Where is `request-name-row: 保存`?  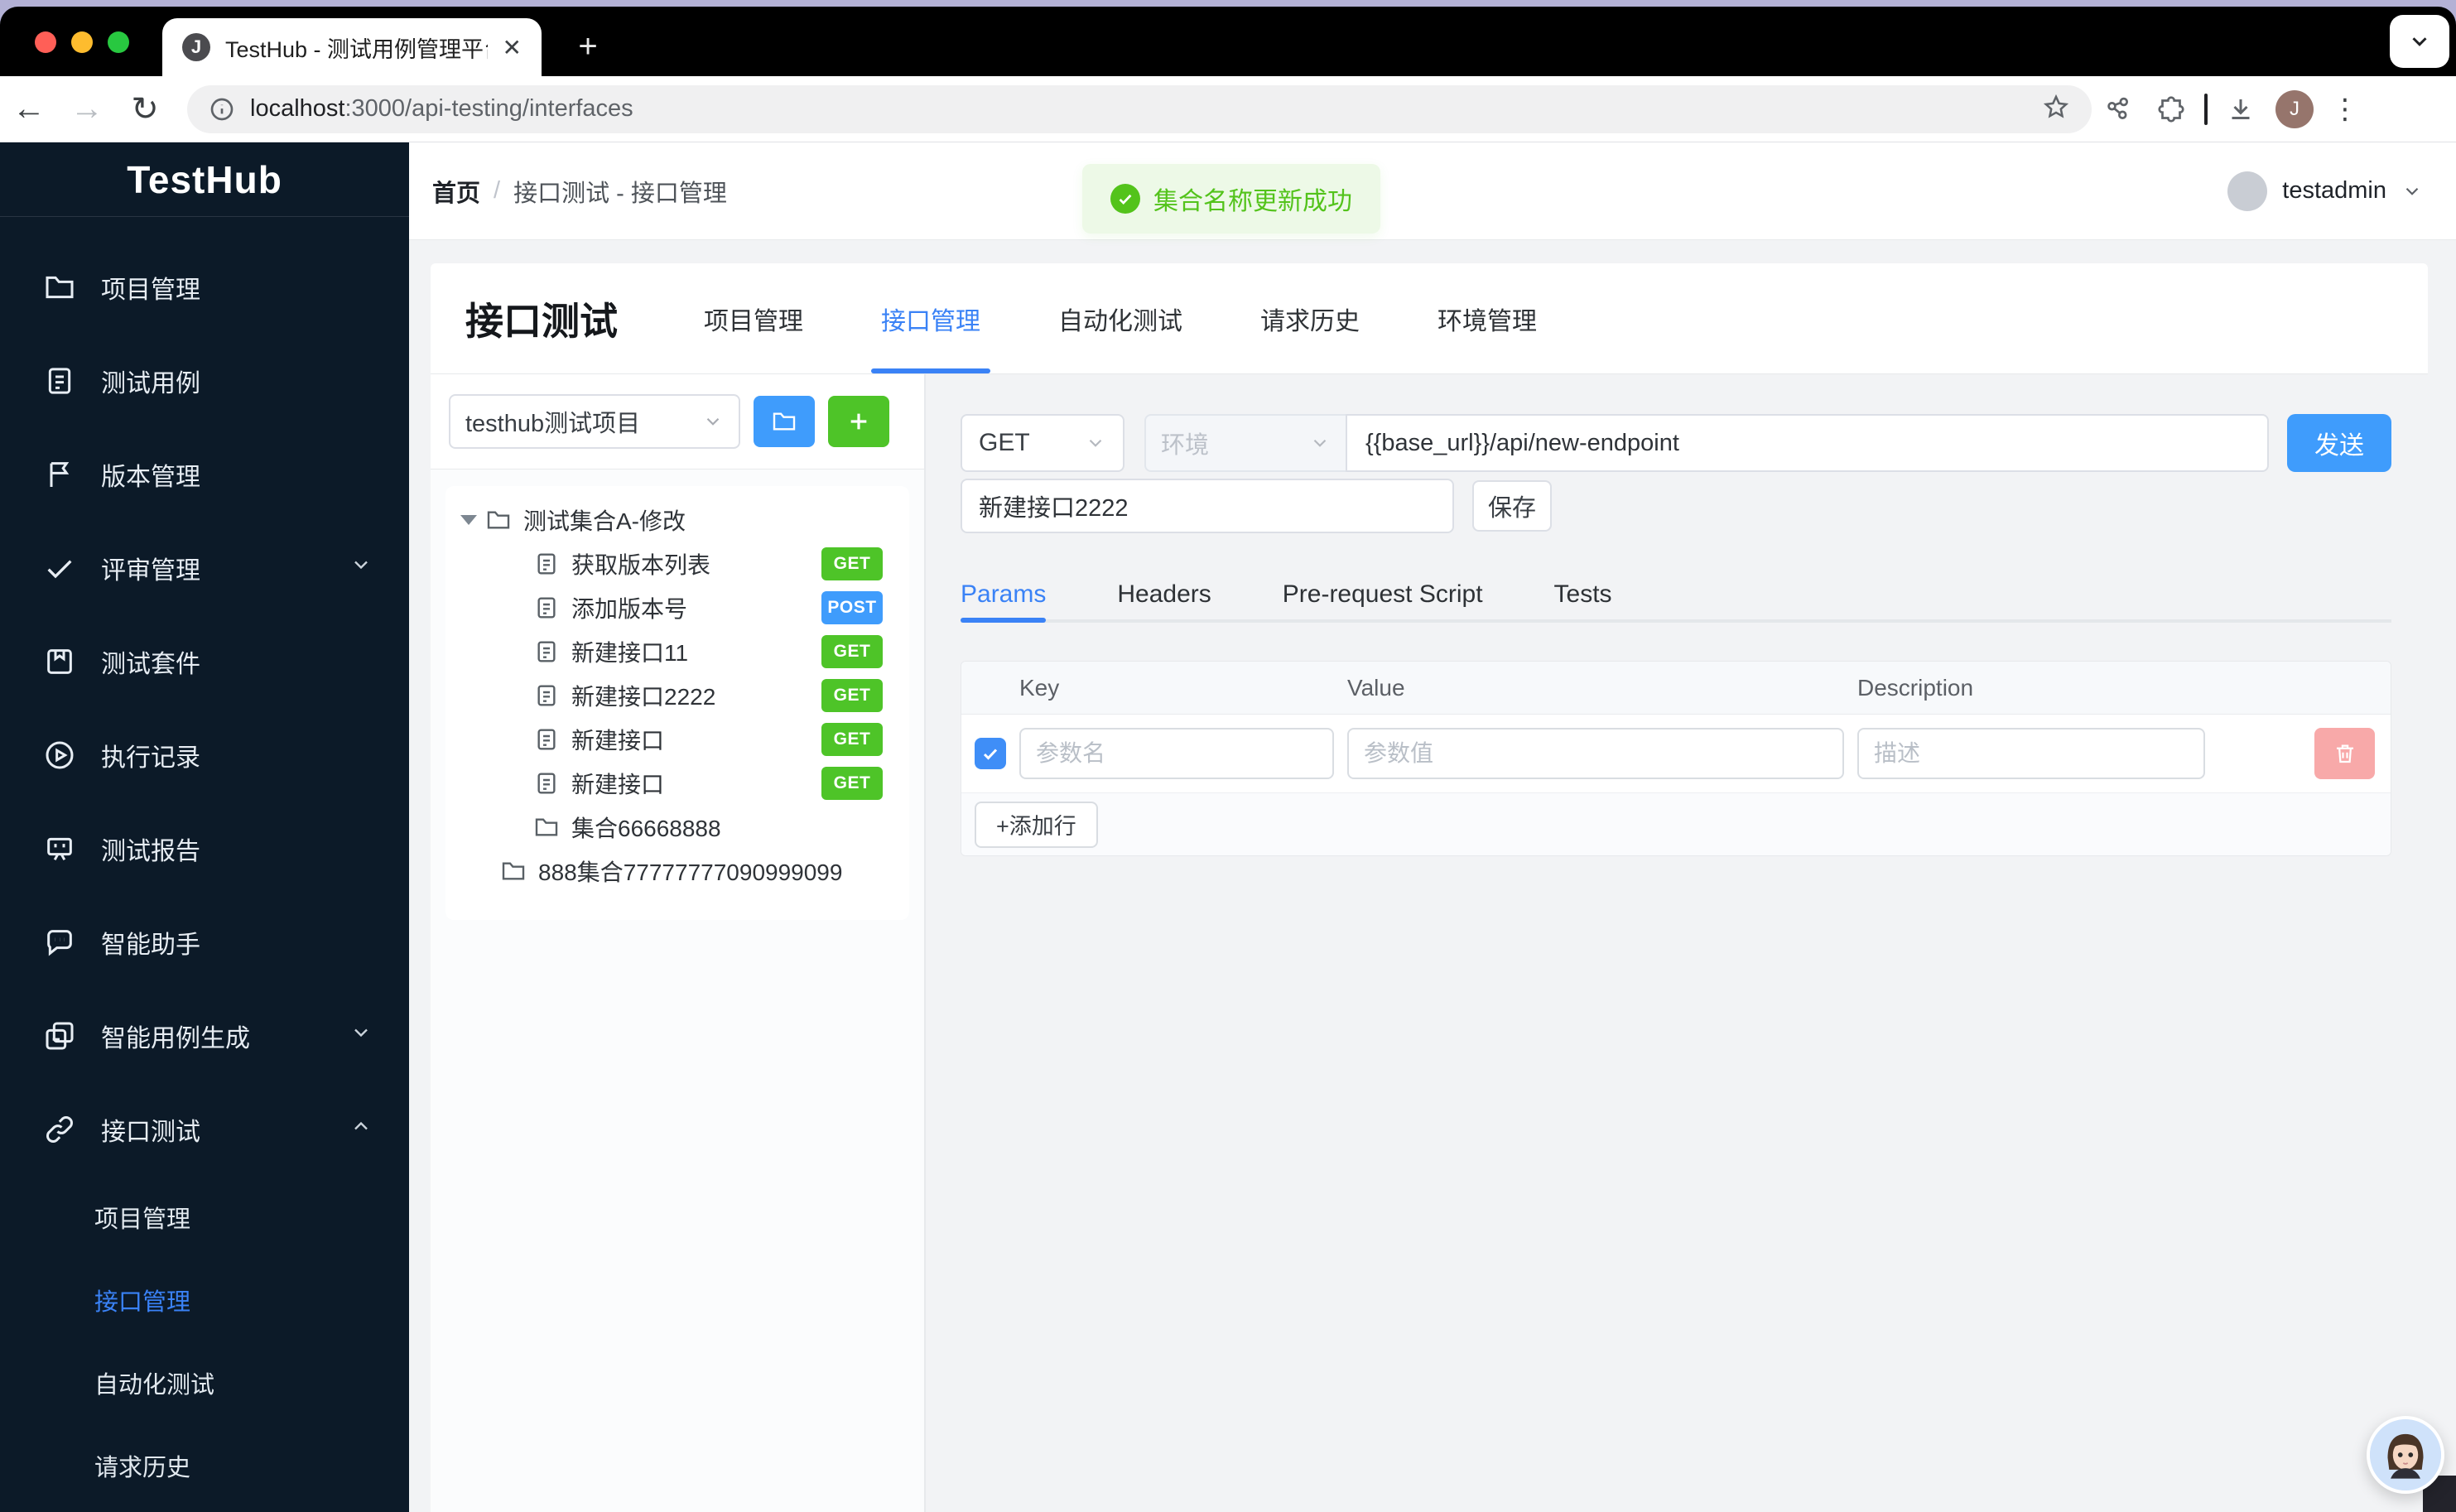 request-name-row: 保存 is located at coordinates (1256, 506).